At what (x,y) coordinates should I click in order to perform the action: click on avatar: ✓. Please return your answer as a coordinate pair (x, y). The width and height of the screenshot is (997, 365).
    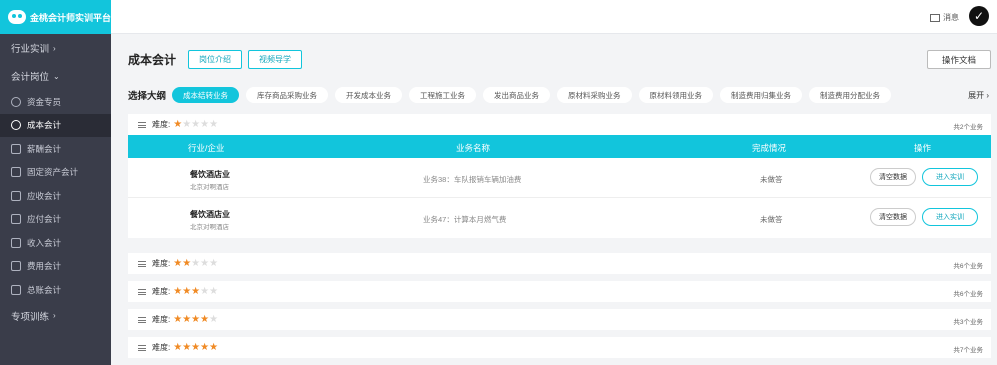
    Looking at the image, I should click on (979, 16).